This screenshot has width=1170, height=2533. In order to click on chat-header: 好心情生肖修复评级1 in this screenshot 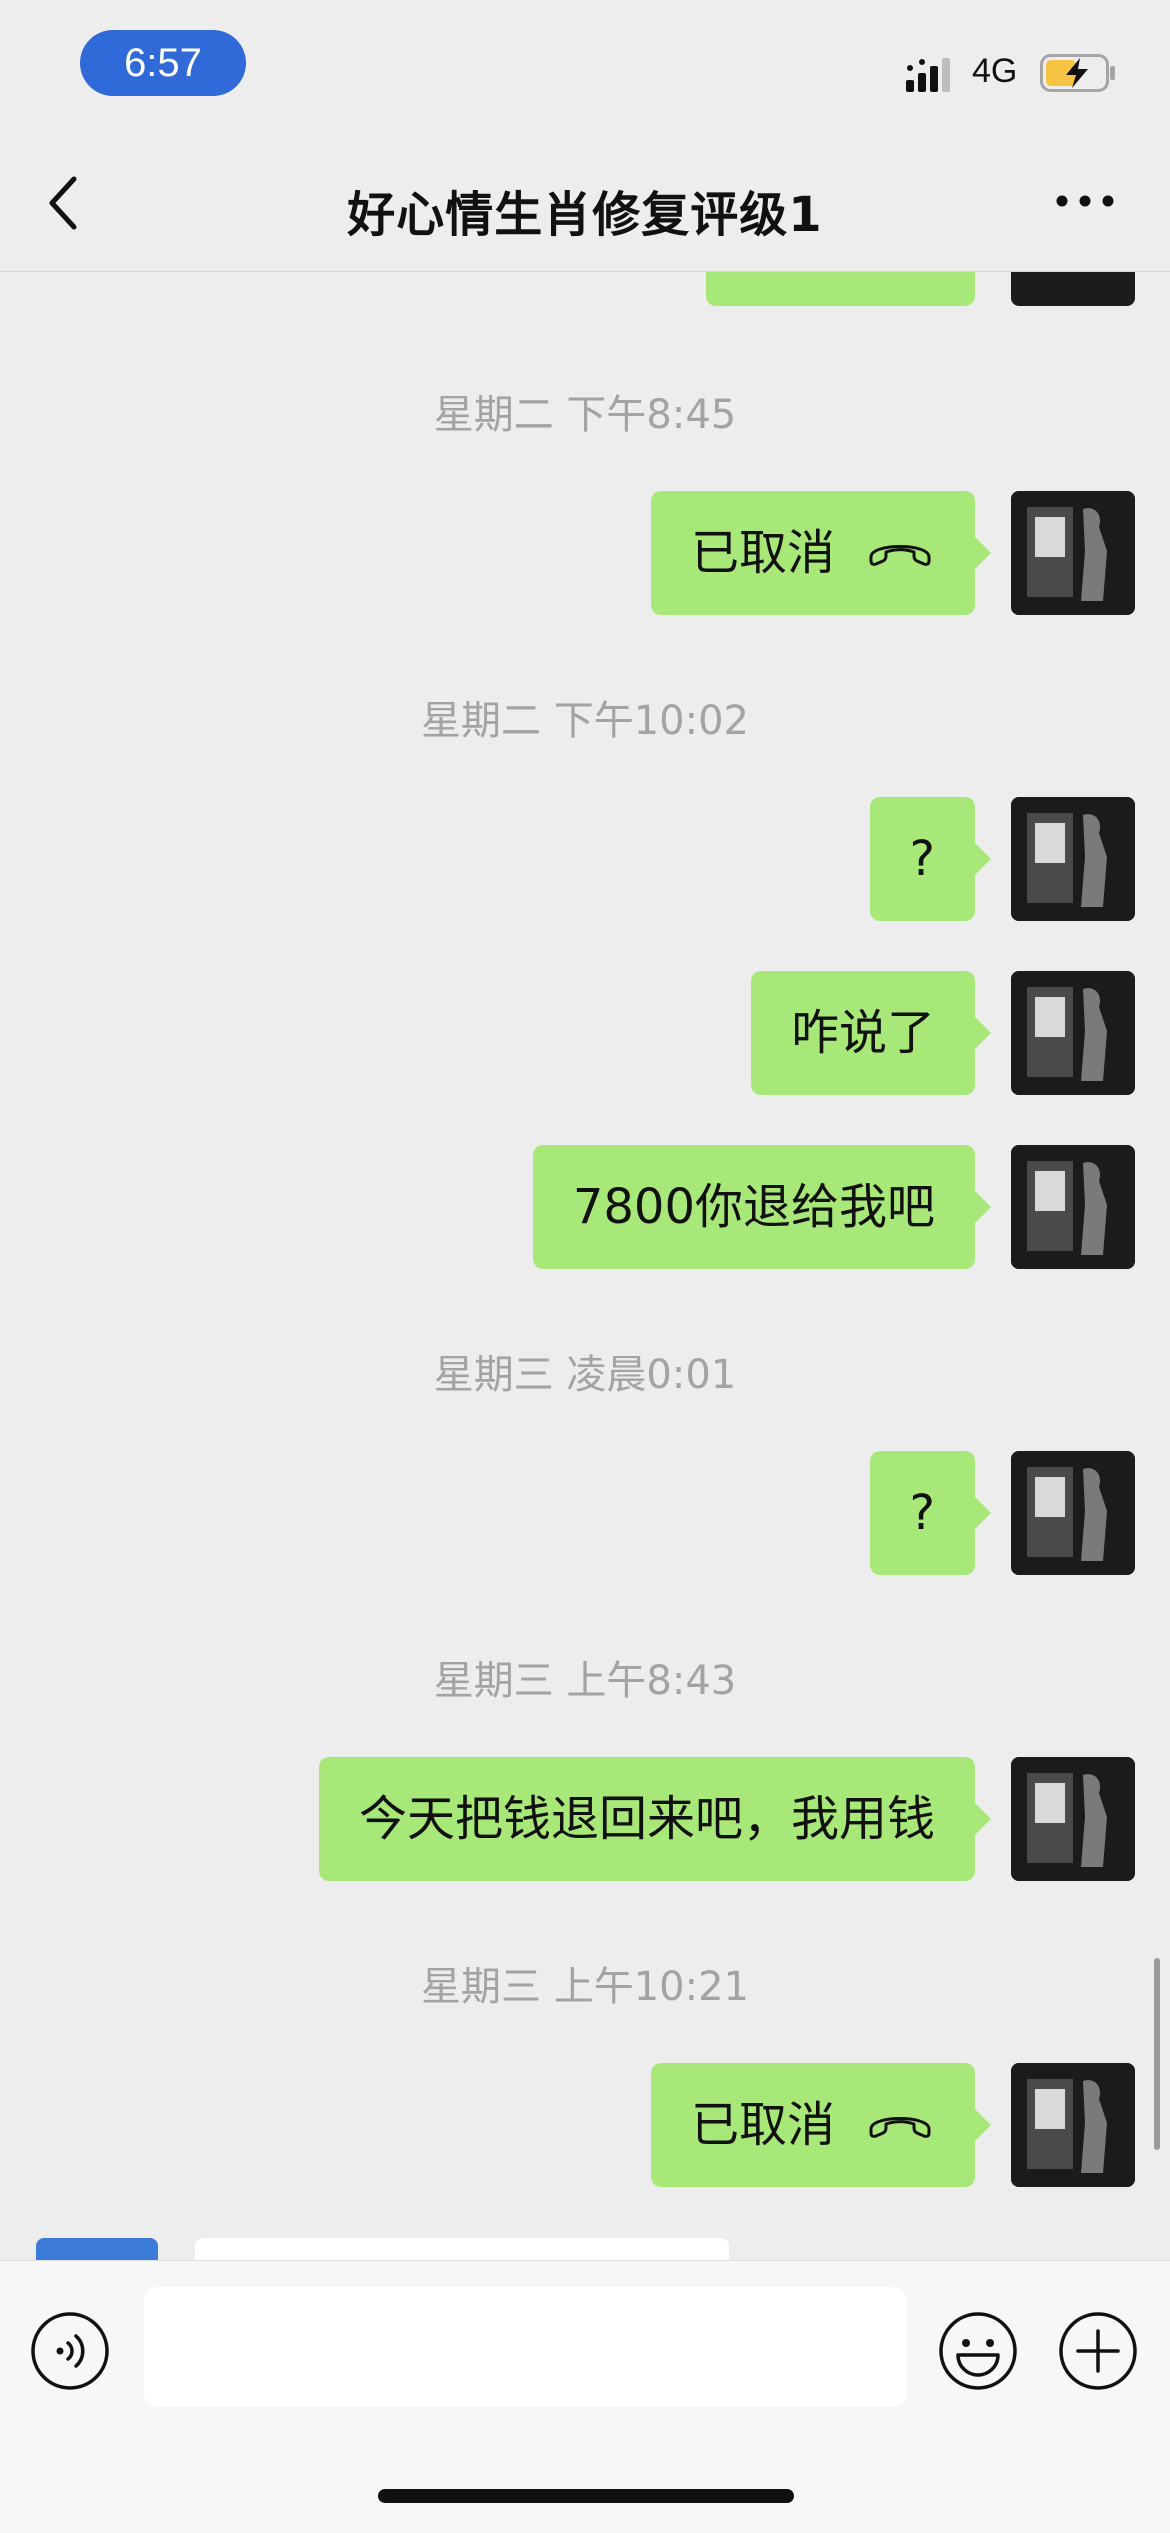, I will do `click(585, 203)`.